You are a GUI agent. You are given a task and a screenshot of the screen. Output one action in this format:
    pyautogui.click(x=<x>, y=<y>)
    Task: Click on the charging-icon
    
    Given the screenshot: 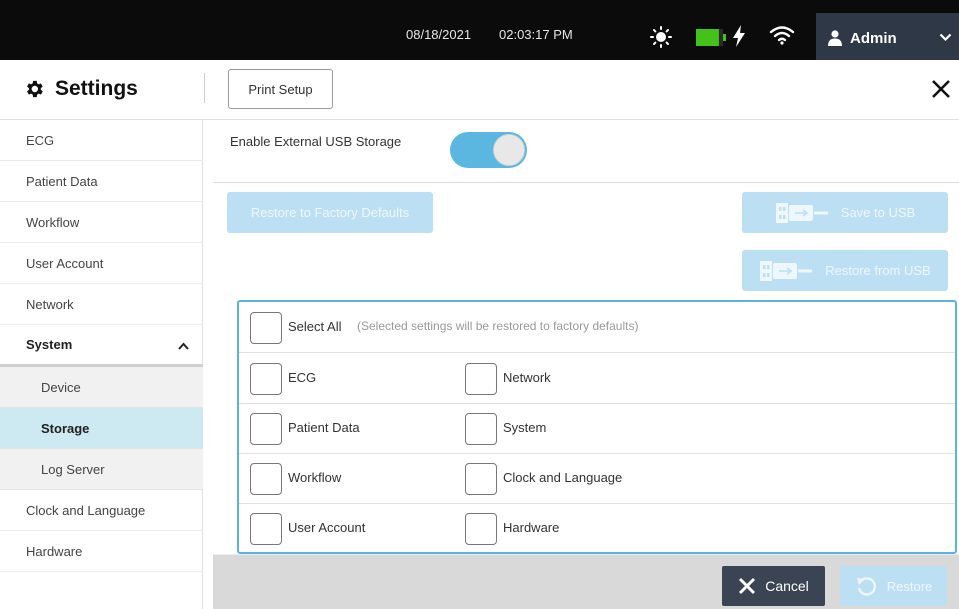 What is the action you would take?
    pyautogui.click(x=739, y=36)
    